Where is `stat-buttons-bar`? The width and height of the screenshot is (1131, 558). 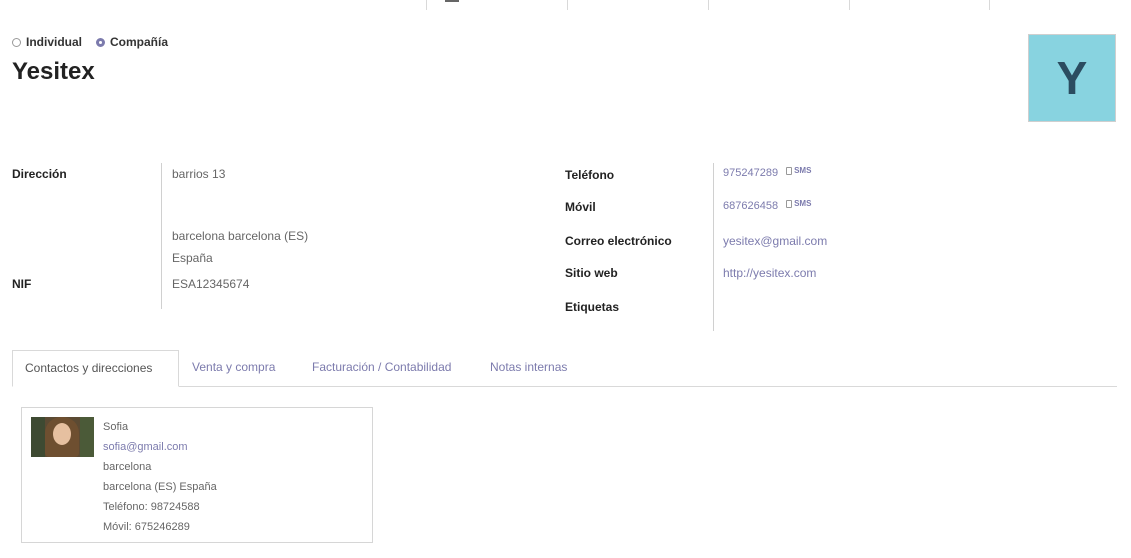 stat-buttons-bar is located at coordinates (708, 5).